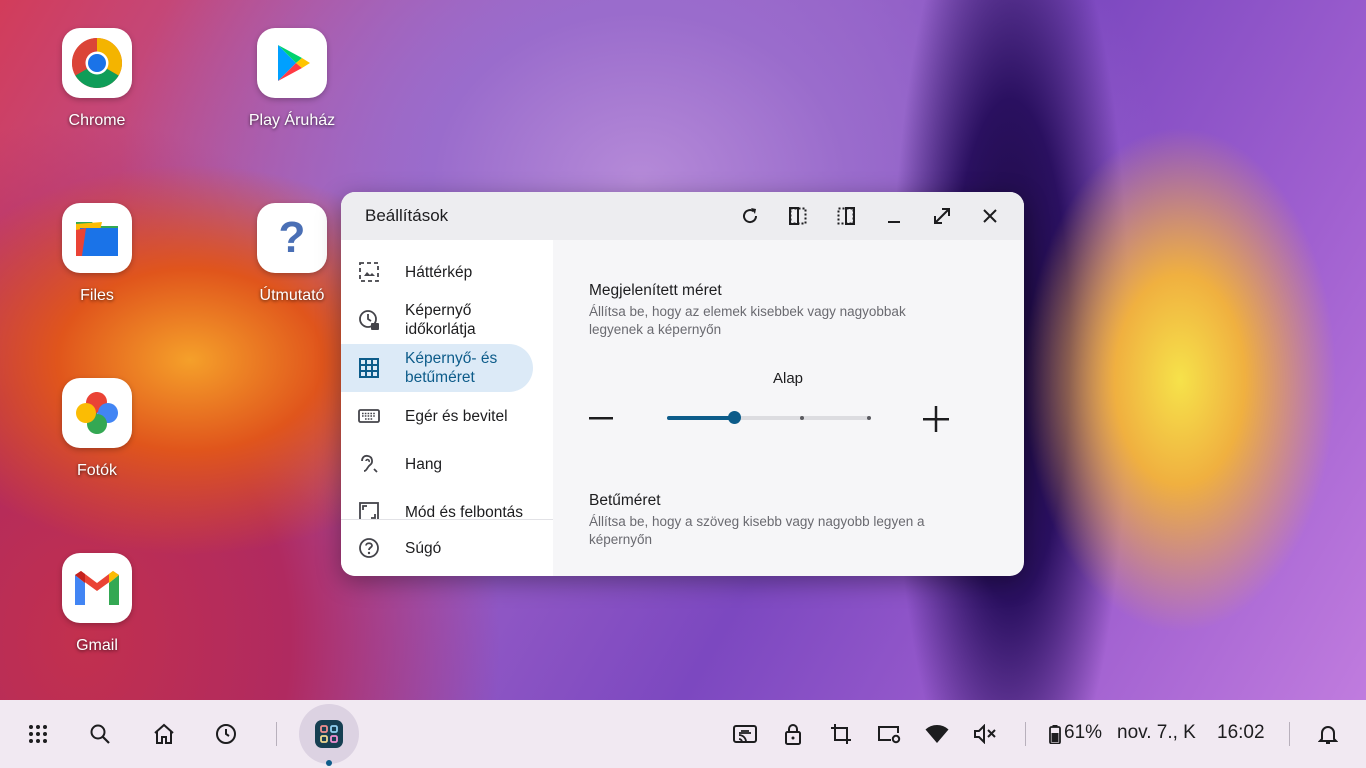  I want to click on photos-icon, so click(97, 413).